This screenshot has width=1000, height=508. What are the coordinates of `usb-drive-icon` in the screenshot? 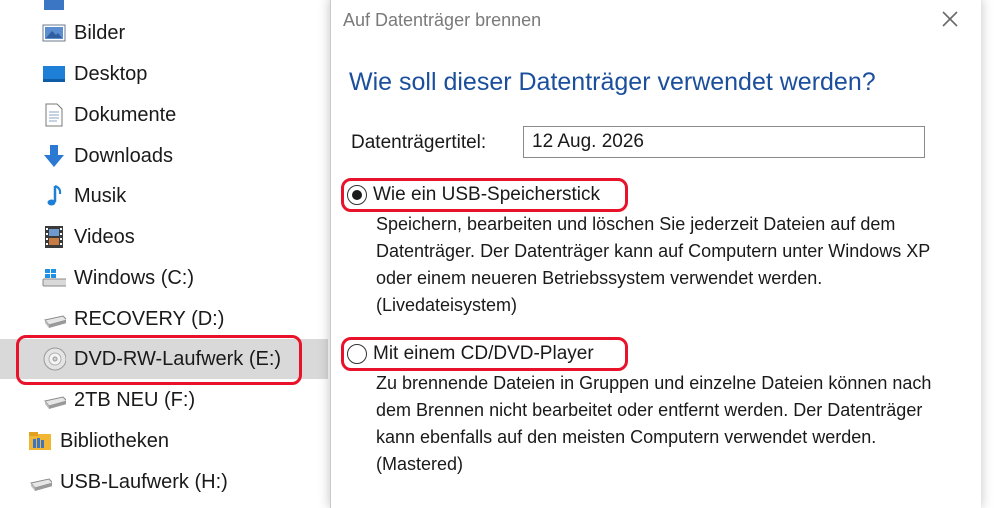 It's located at (40, 482).